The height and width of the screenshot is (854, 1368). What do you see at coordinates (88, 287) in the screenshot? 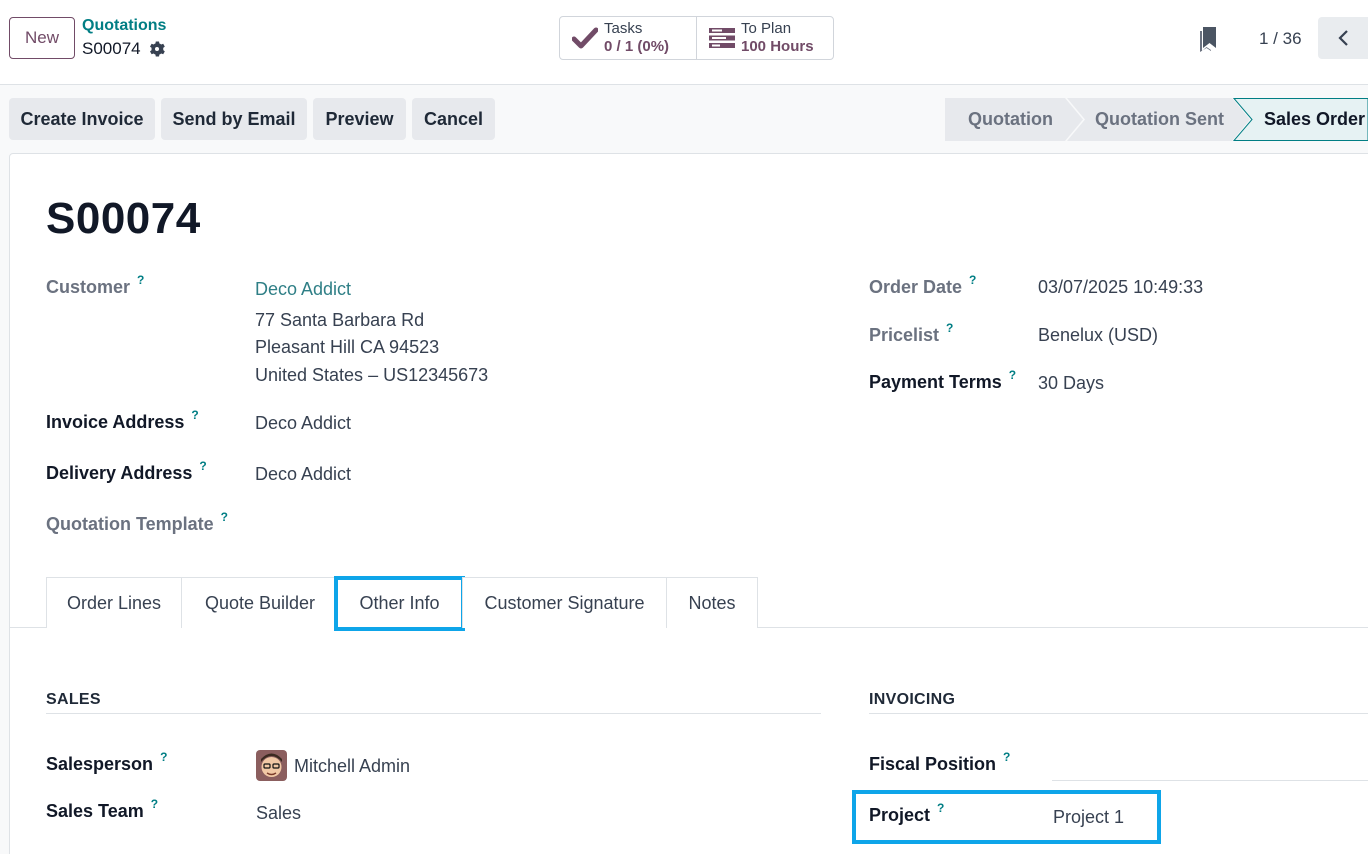
I see `customer-label-text: Customer` at bounding box center [88, 287].